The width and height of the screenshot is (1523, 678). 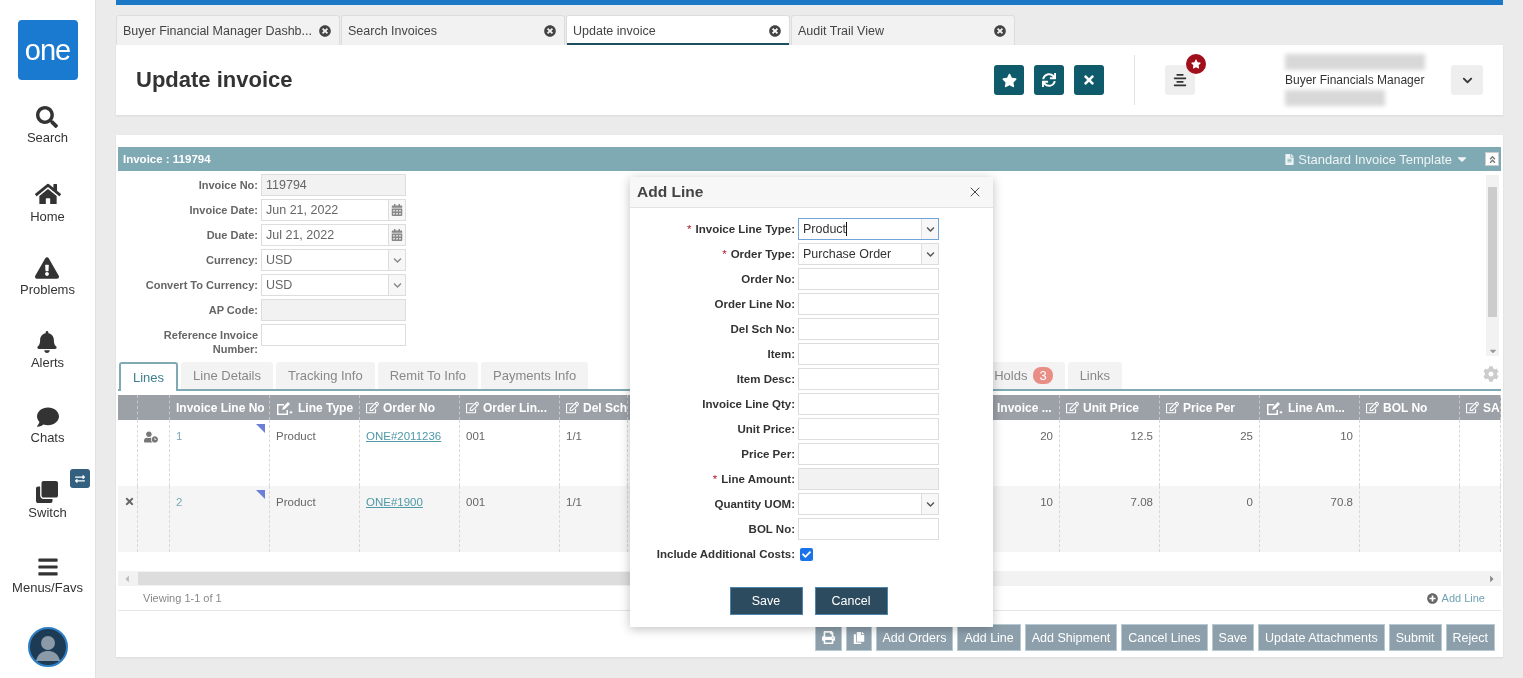 I want to click on field-label: Price Per:, so click(x=768, y=454).